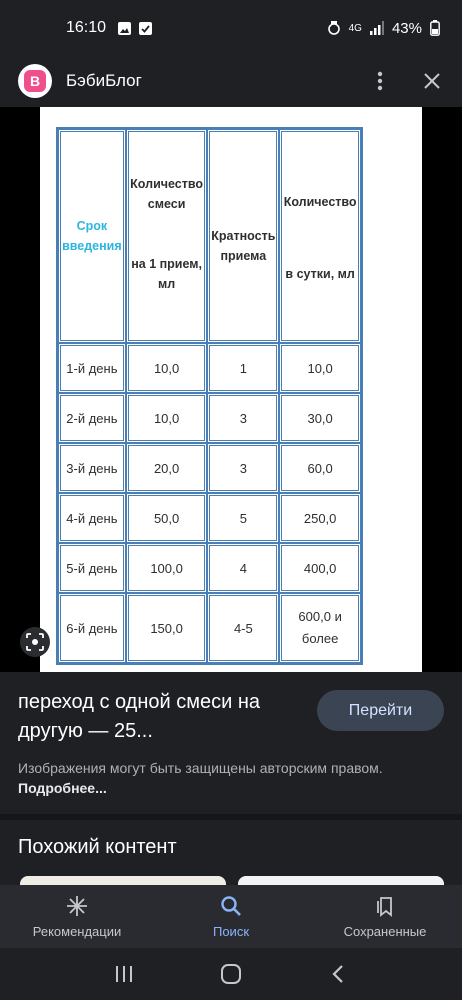 The height and width of the screenshot is (1000, 462). Describe the element at coordinates (320, 568) in the screenshot. I see `cell-daily: 400,0` at that location.